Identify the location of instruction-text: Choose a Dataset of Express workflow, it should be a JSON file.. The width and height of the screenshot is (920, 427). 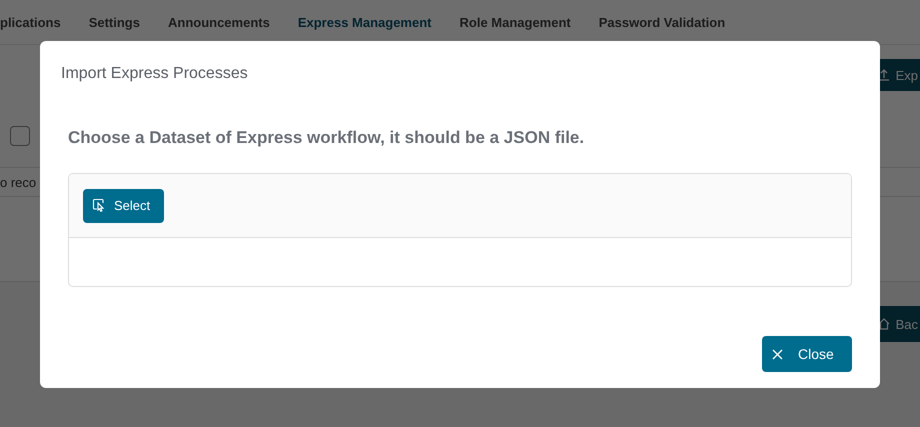
(327, 138).